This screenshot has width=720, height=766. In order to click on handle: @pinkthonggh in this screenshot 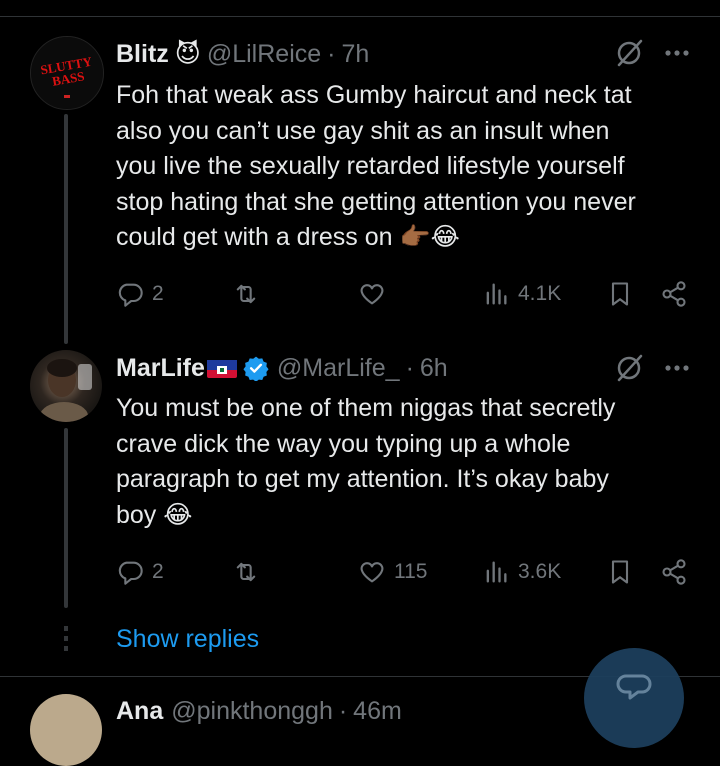, I will do `click(252, 711)`.